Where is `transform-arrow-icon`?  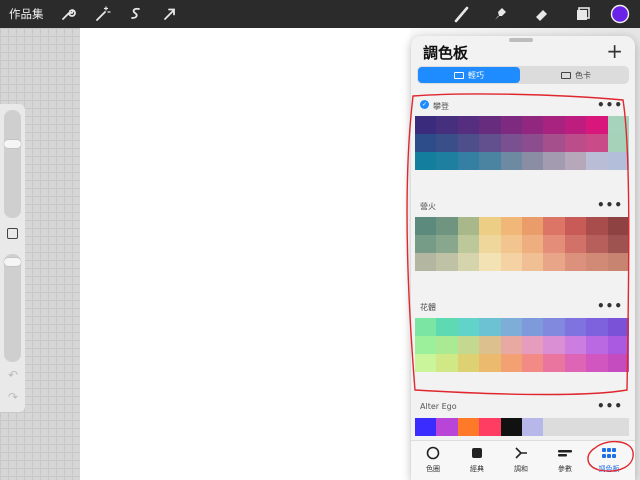 transform-arrow-icon is located at coordinates (170, 14).